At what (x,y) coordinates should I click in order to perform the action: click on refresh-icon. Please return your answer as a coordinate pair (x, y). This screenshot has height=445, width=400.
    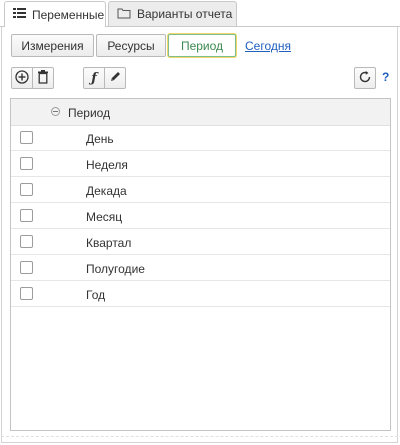
    Looking at the image, I should click on (365, 78).